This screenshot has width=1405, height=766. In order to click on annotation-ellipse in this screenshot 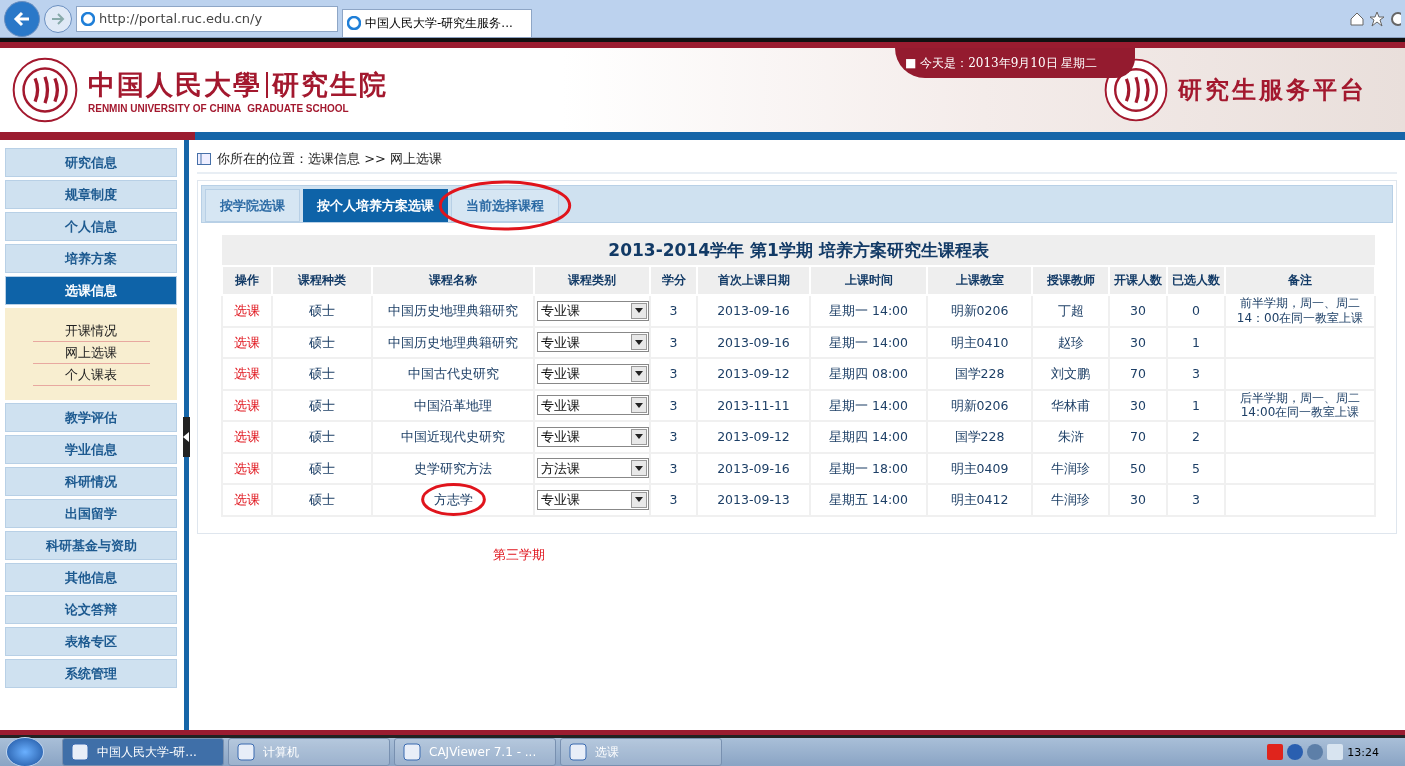, I will do `click(453, 500)`.